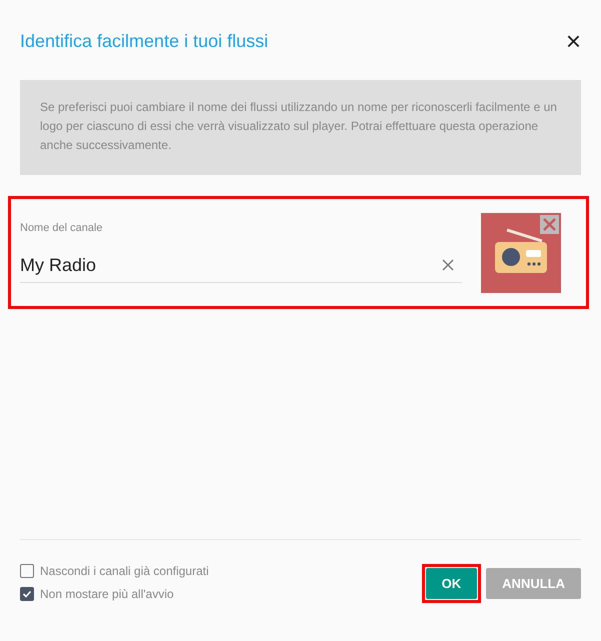 The image size is (601, 641). I want to click on channel-name-field: My Radio, so click(231, 265).